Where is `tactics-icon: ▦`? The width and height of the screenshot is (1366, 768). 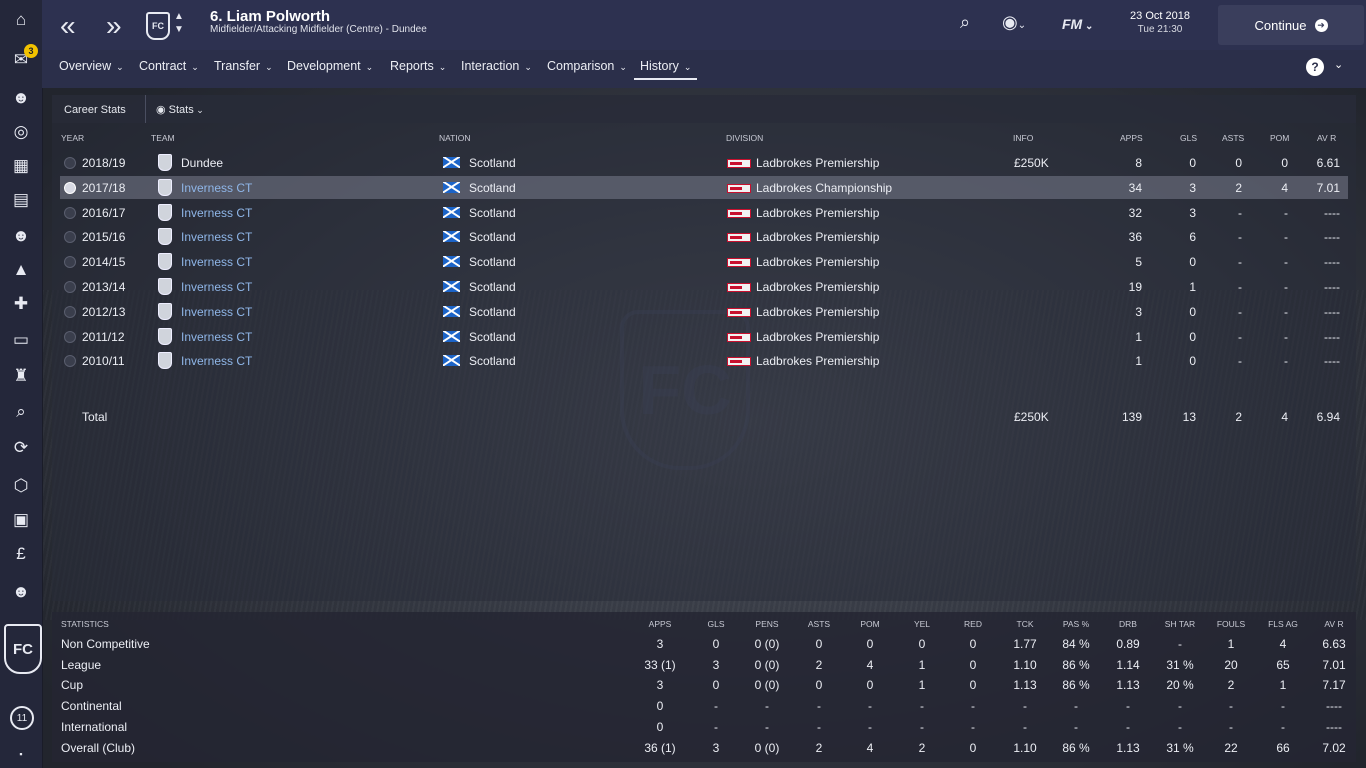 tactics-icon: ▦ is located at coordinates (21, 166).